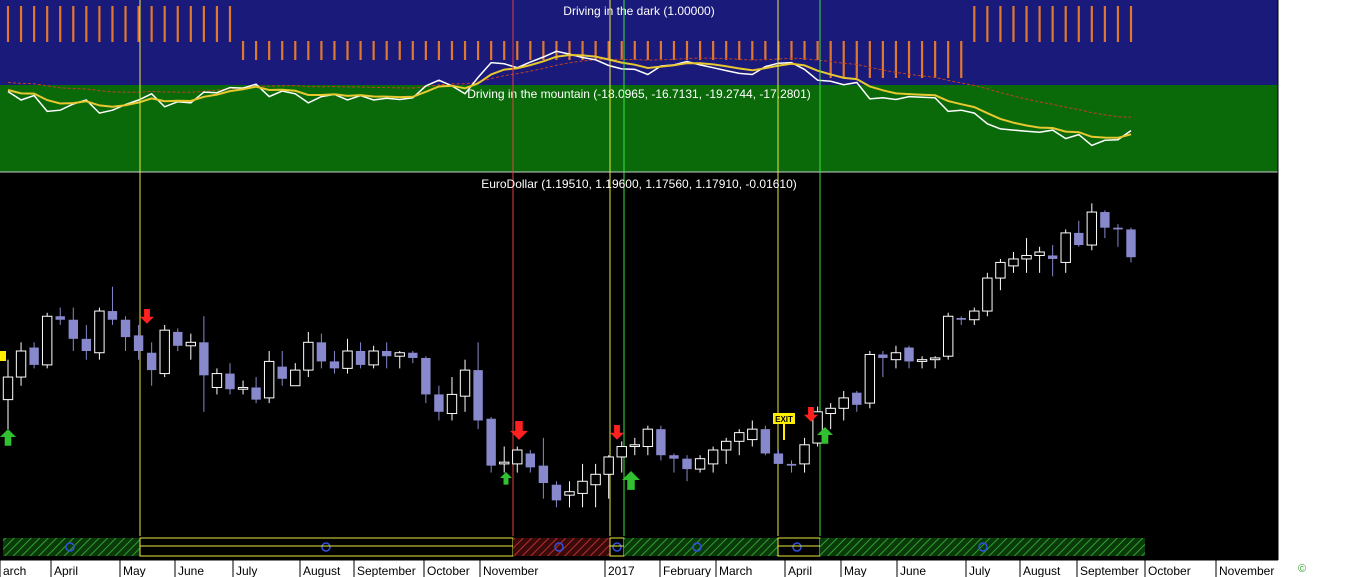 The image size is (1352, 577). Describe the element at coordinates (784, 419) in the screenshot. I see `exit-flag-label: EXIT` at that location.